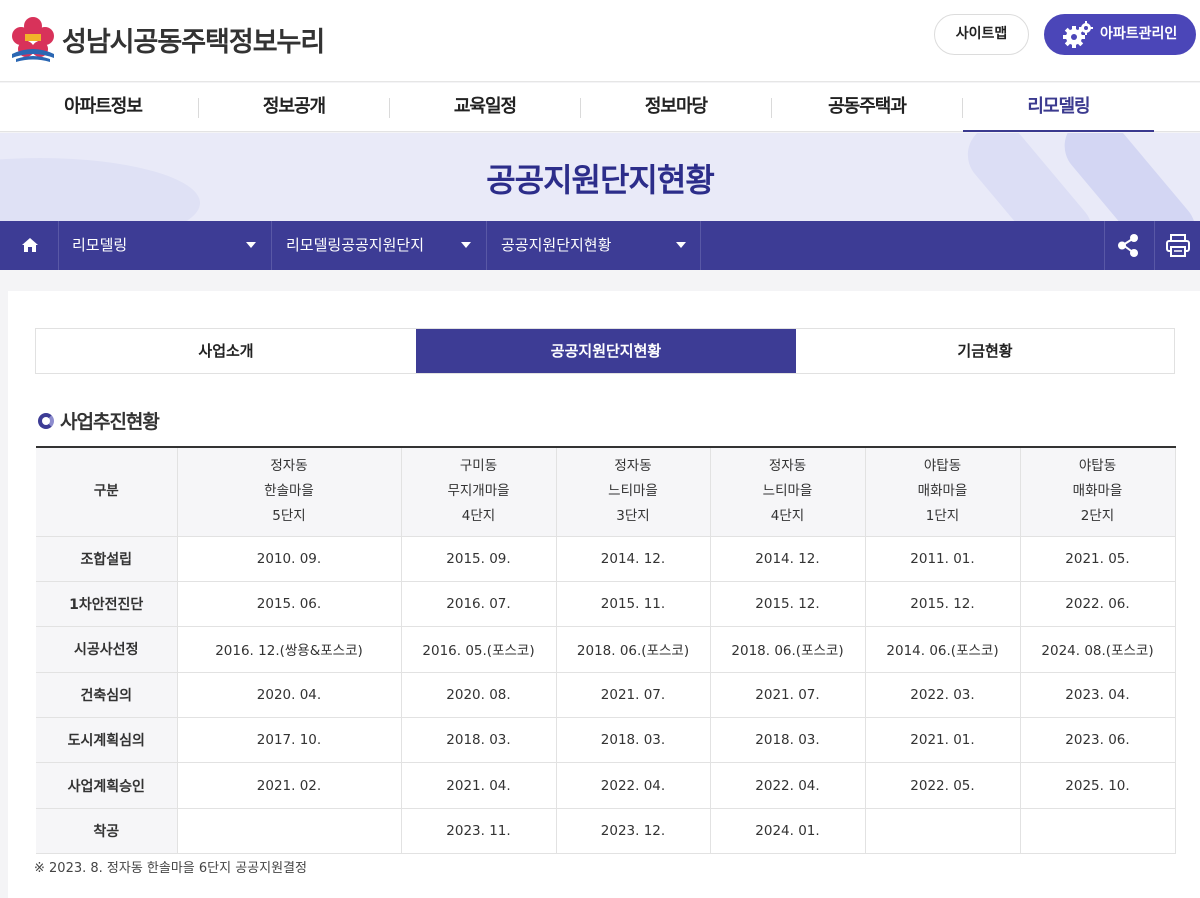 This screenshot has width=1200, height=898. What do you see at coordinates (478, 604) in the screenshot?
I see `table-cell: 2016. 07.` at bounding box center [478, 604].